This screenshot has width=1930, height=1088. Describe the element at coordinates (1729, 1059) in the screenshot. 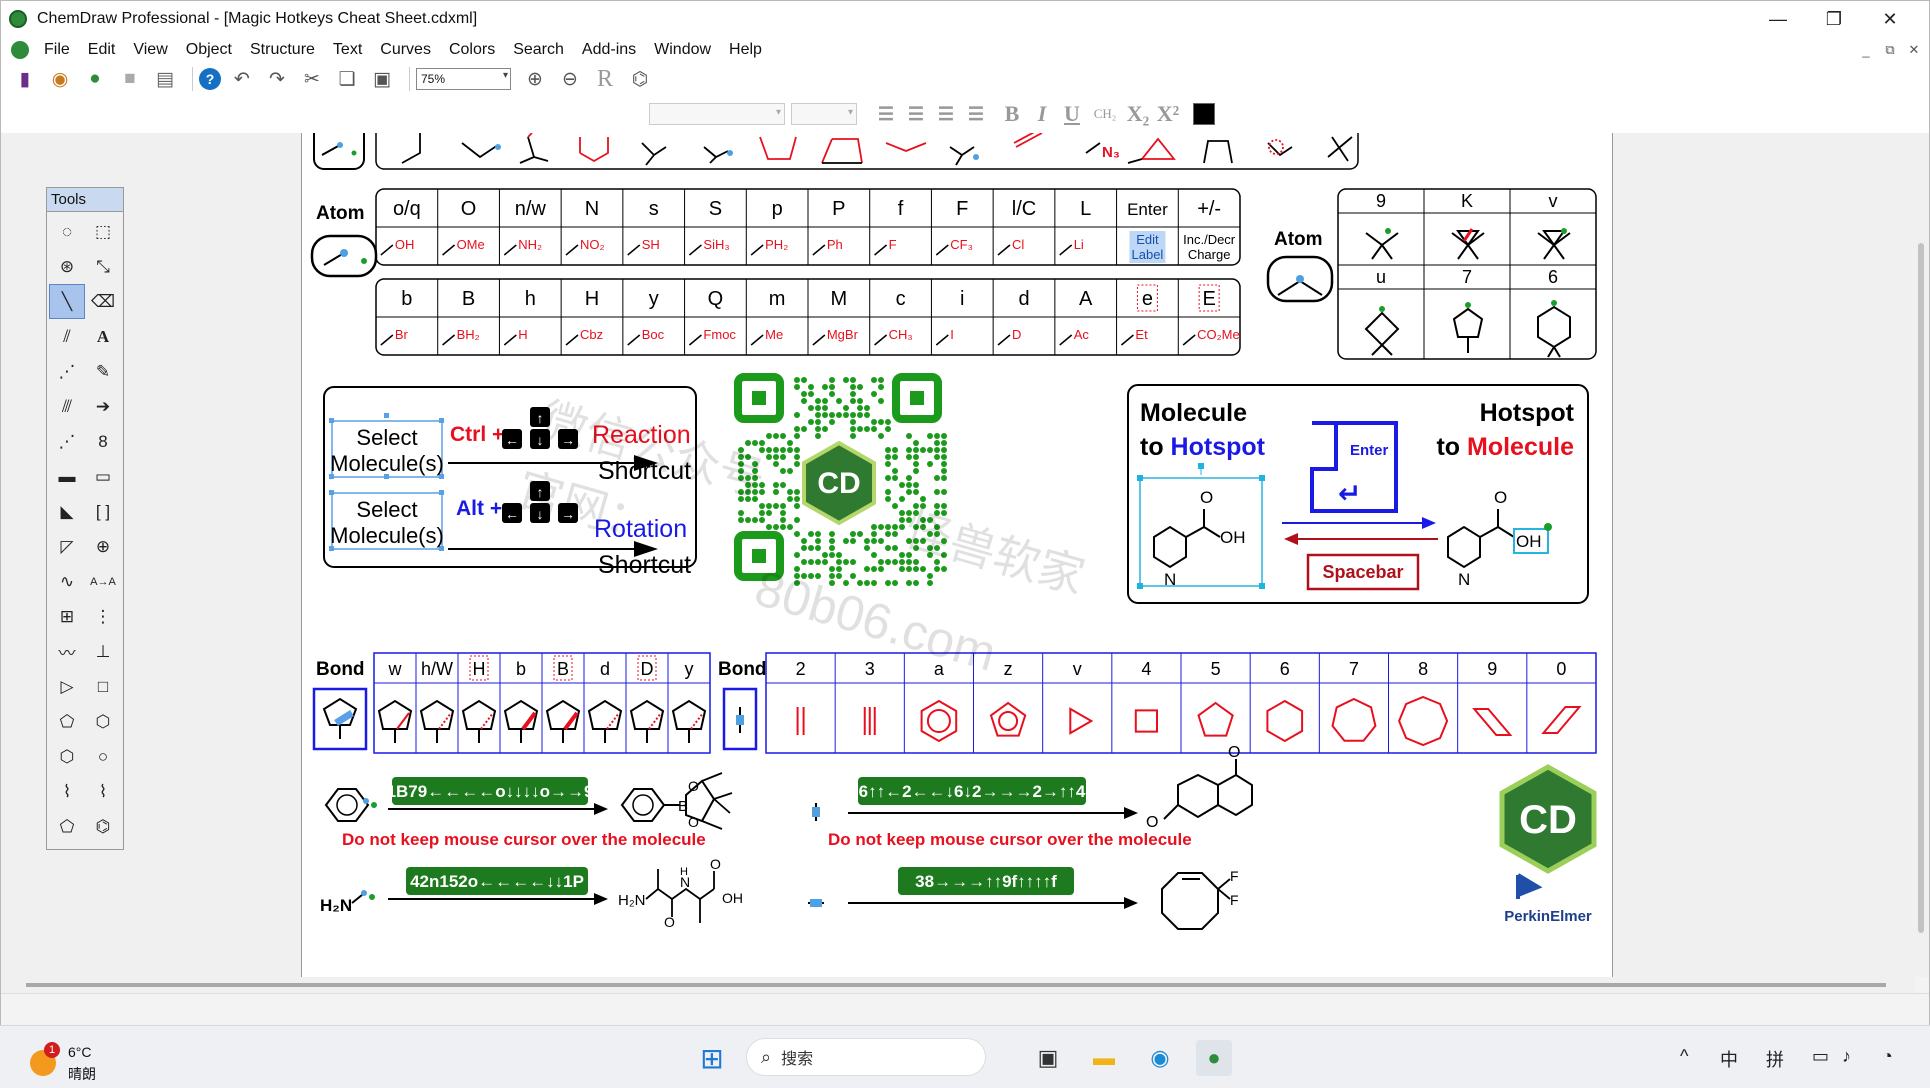

I see `ime-chinese-indicator: 中` at that location.